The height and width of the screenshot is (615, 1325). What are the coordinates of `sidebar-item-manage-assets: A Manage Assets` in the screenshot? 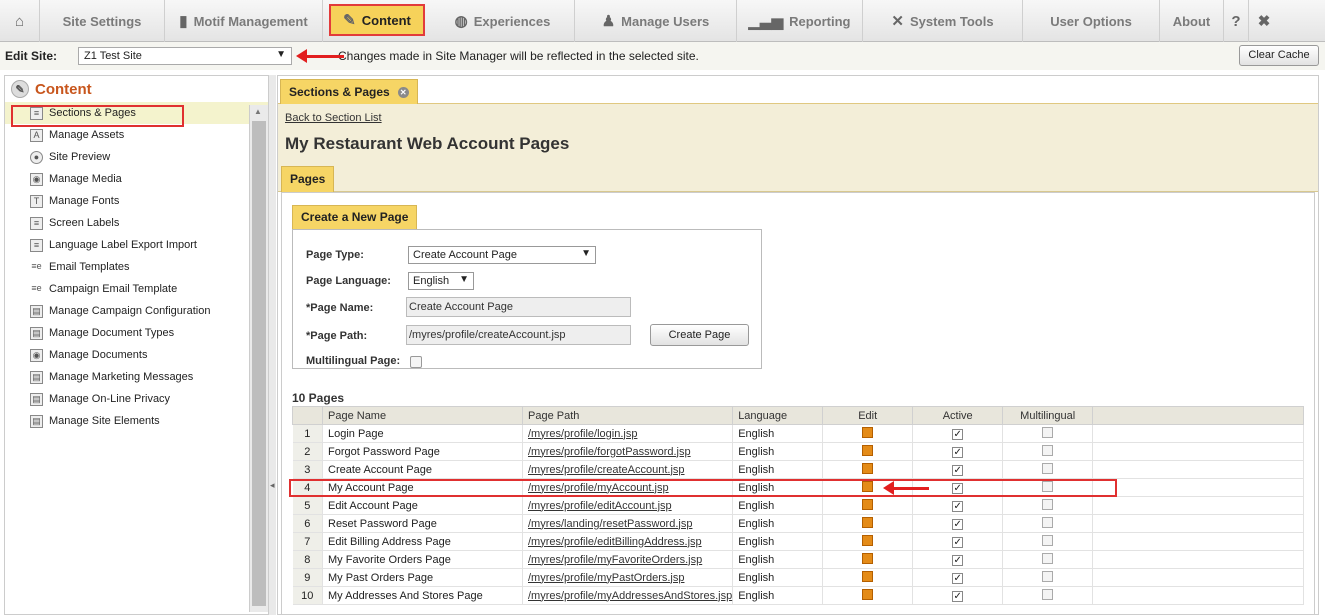 It's located at (136, 135).